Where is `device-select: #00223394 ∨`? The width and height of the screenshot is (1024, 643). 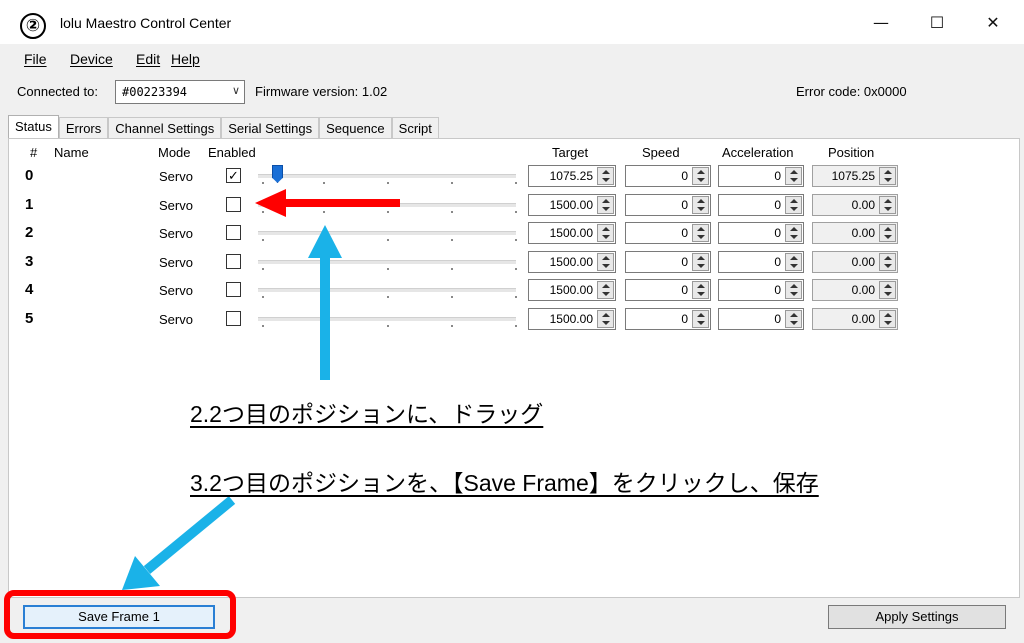 device-select: #00223394 ∨ is located at coordinates (180, 92).